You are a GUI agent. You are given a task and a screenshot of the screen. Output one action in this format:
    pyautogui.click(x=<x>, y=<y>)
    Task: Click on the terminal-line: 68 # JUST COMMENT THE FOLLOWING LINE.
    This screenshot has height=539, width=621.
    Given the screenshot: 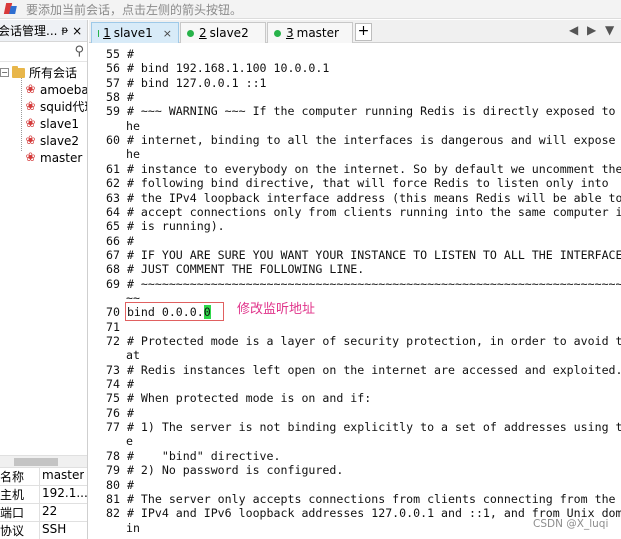 What is the action you would take?
    pyautogui.click(x=235, y=269)
    